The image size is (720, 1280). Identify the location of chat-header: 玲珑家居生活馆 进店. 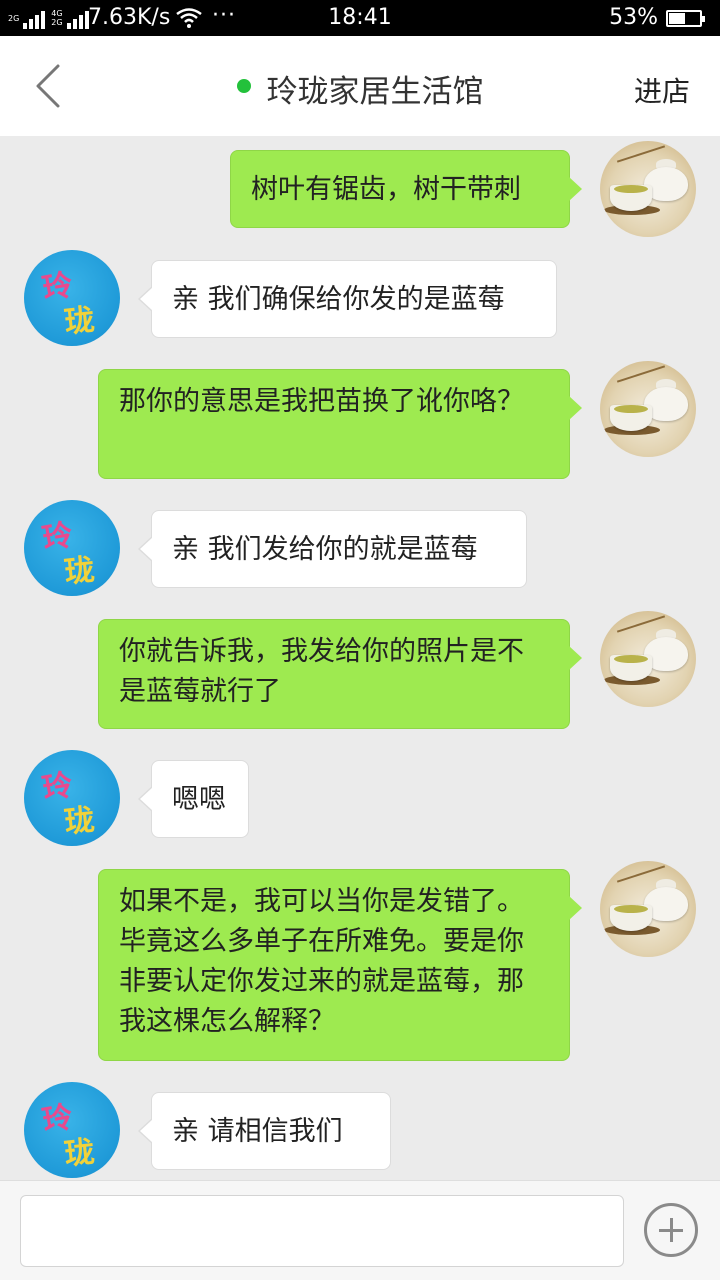
(360, 86).